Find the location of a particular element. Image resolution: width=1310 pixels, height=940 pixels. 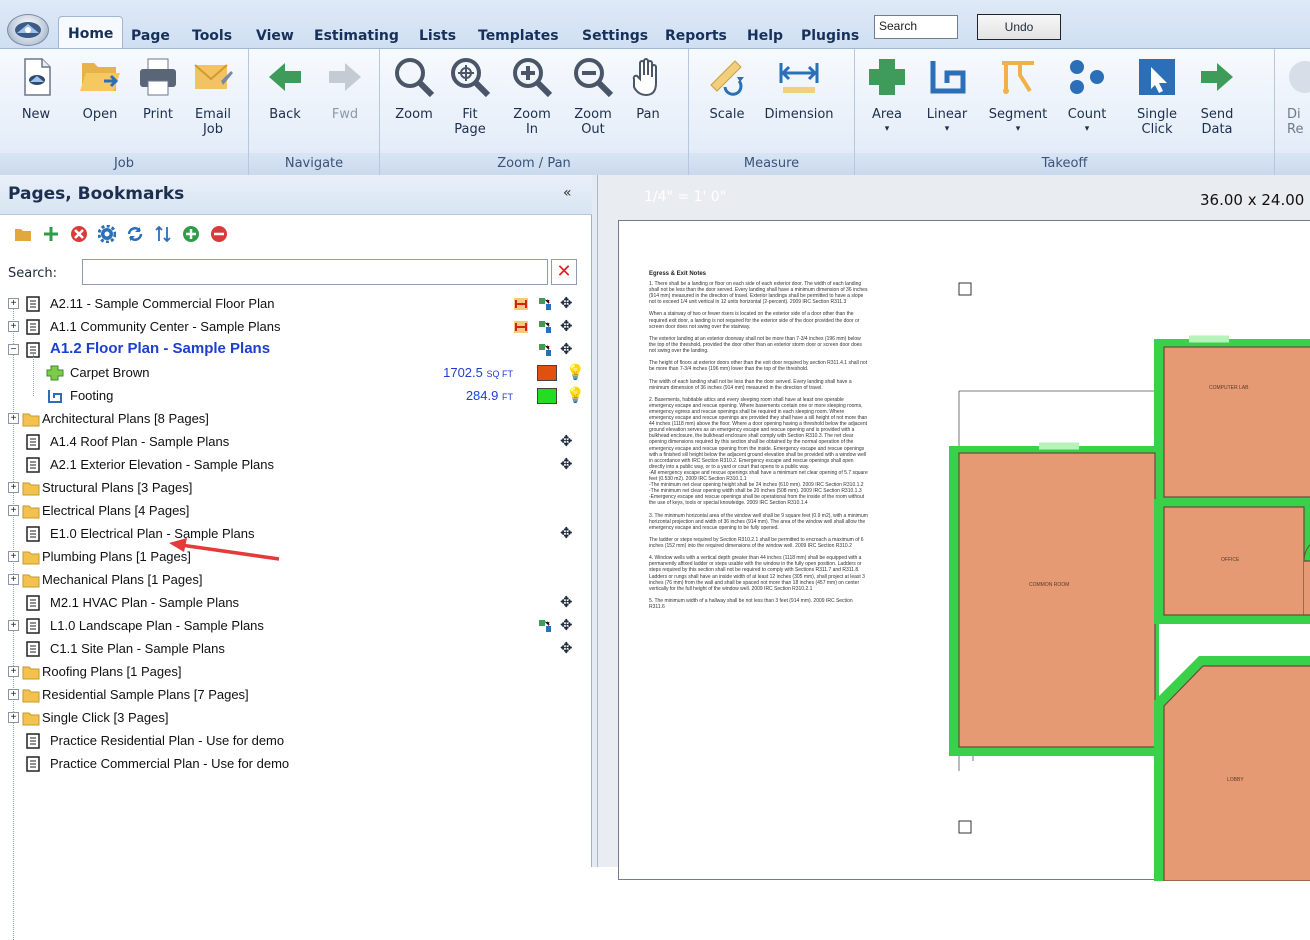

clear-search-icon: ✕ is located at coordinates (564, 272).